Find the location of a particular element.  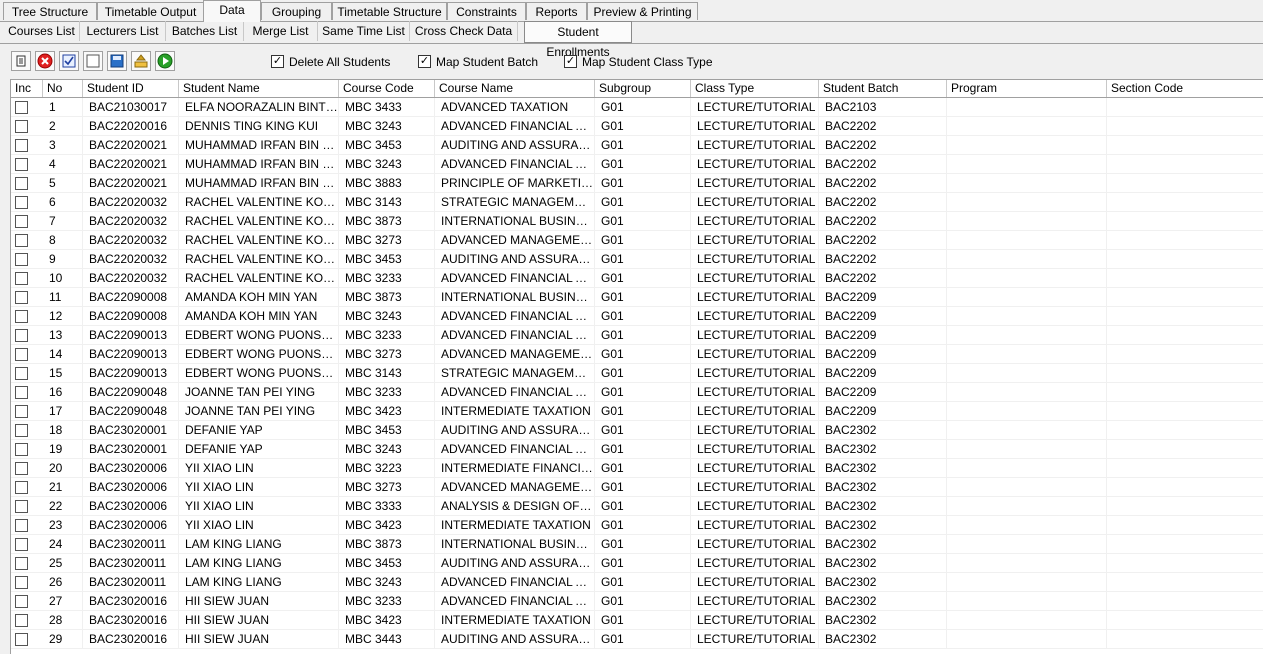

cell-course-code: MBC 3873 is located at coordinates (387, 221).